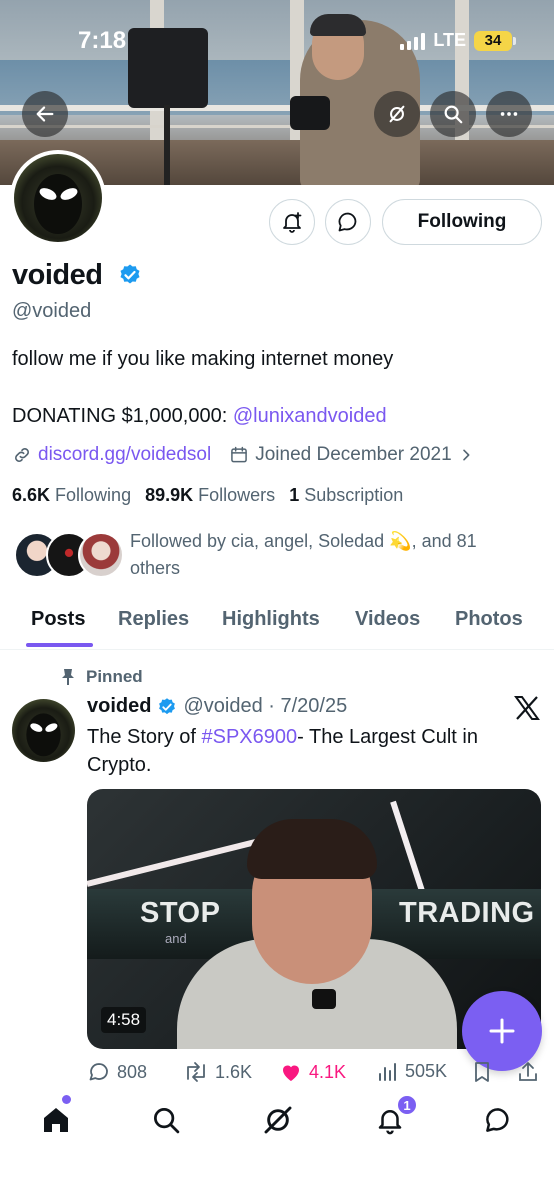 This screenshot has width=554, height=1200. What do you see at coordinates (169, 495) in the screenshot?
I see `followers-count: 89.9K` at bounding box center [169, 495].